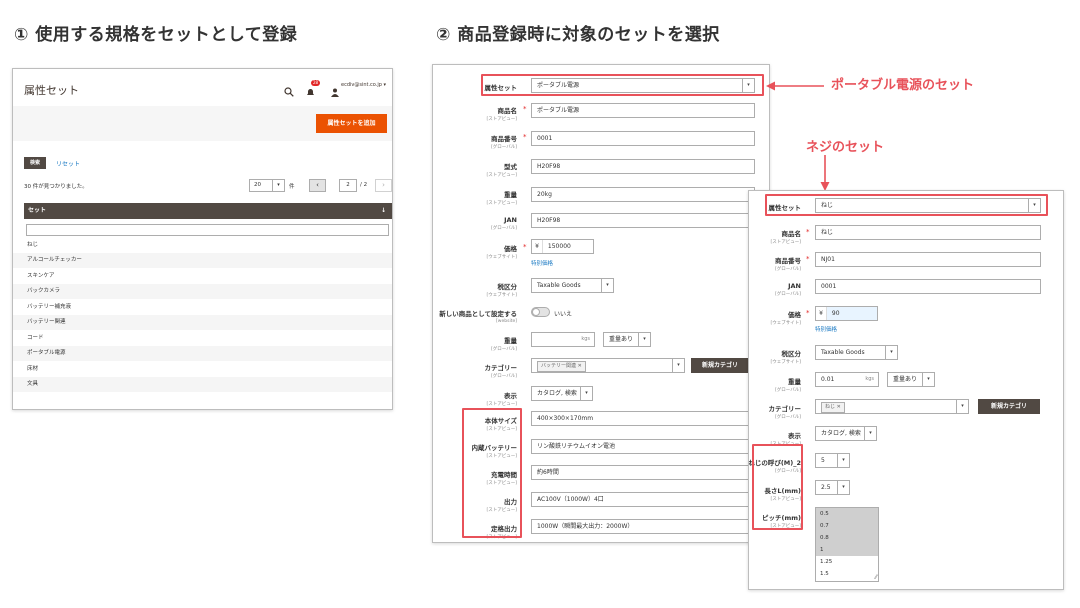 Image resolution: width=1080 pixels, height=608 pixels. Describe the element at coordinates (207, 230) in the screenshot. I see `grid-filter-input` at that location.